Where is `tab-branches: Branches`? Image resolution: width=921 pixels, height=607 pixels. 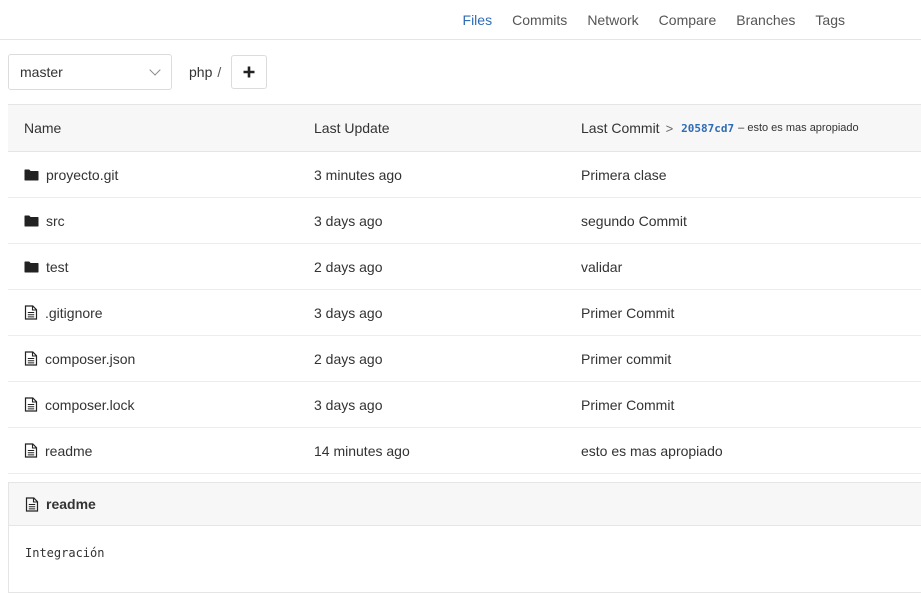 tab-branches: Branches is located at coordinates (765, 20).